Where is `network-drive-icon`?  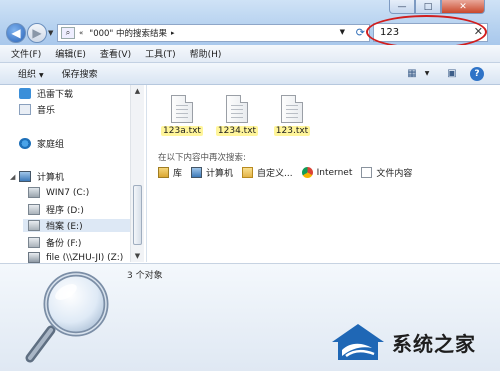 network-drive-icon is located at coordinates (34, 257).